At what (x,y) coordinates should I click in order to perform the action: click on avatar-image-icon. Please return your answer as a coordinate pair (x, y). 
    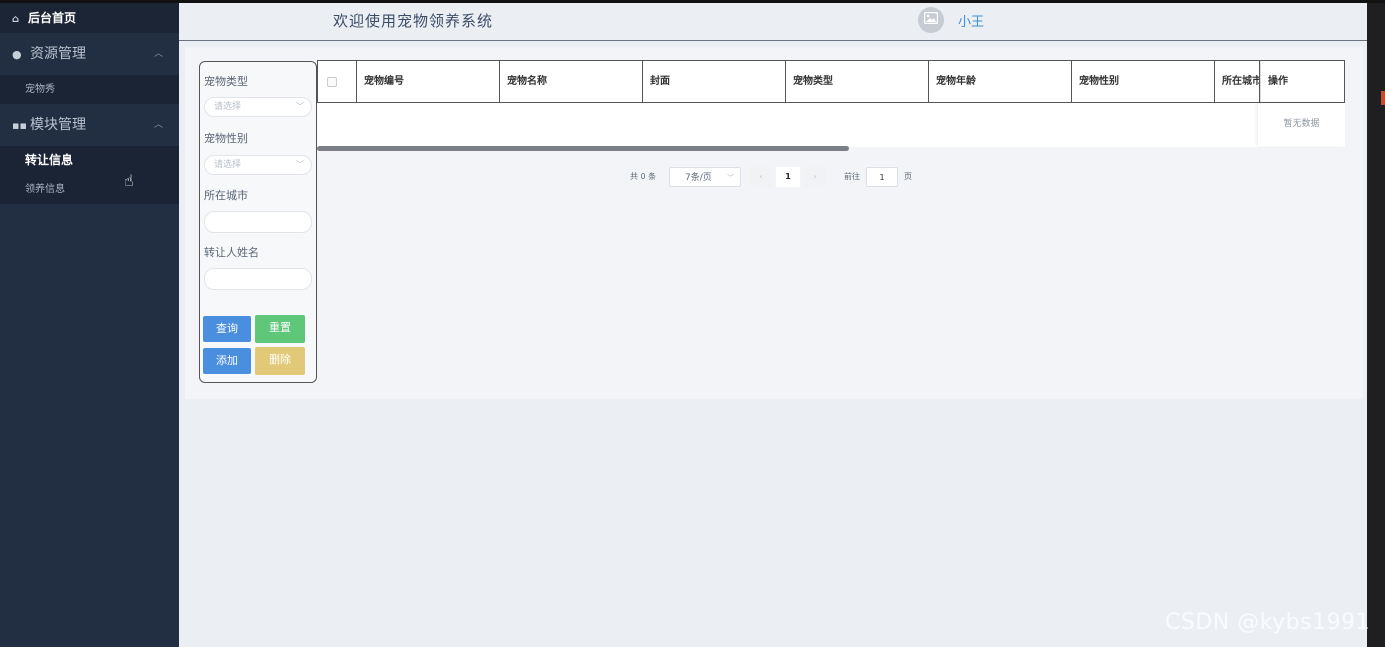
    Looking at the image, I should click on (931, 20).